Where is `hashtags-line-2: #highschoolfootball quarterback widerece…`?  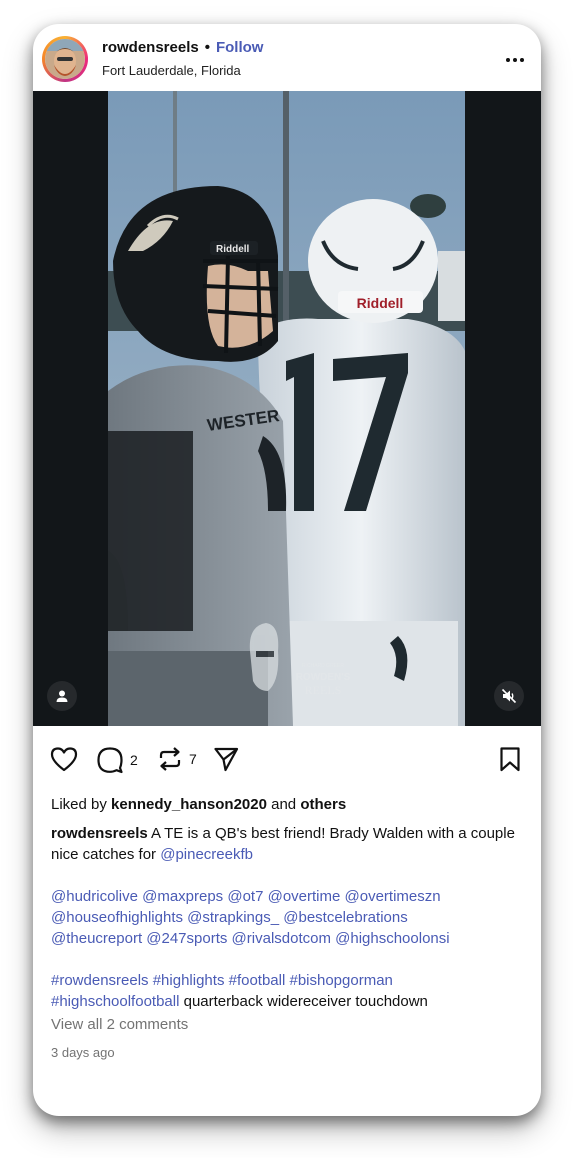
hashtags-line-2: #highschoolfootball quarterback widerece… is located at coordinates (286, 1001).